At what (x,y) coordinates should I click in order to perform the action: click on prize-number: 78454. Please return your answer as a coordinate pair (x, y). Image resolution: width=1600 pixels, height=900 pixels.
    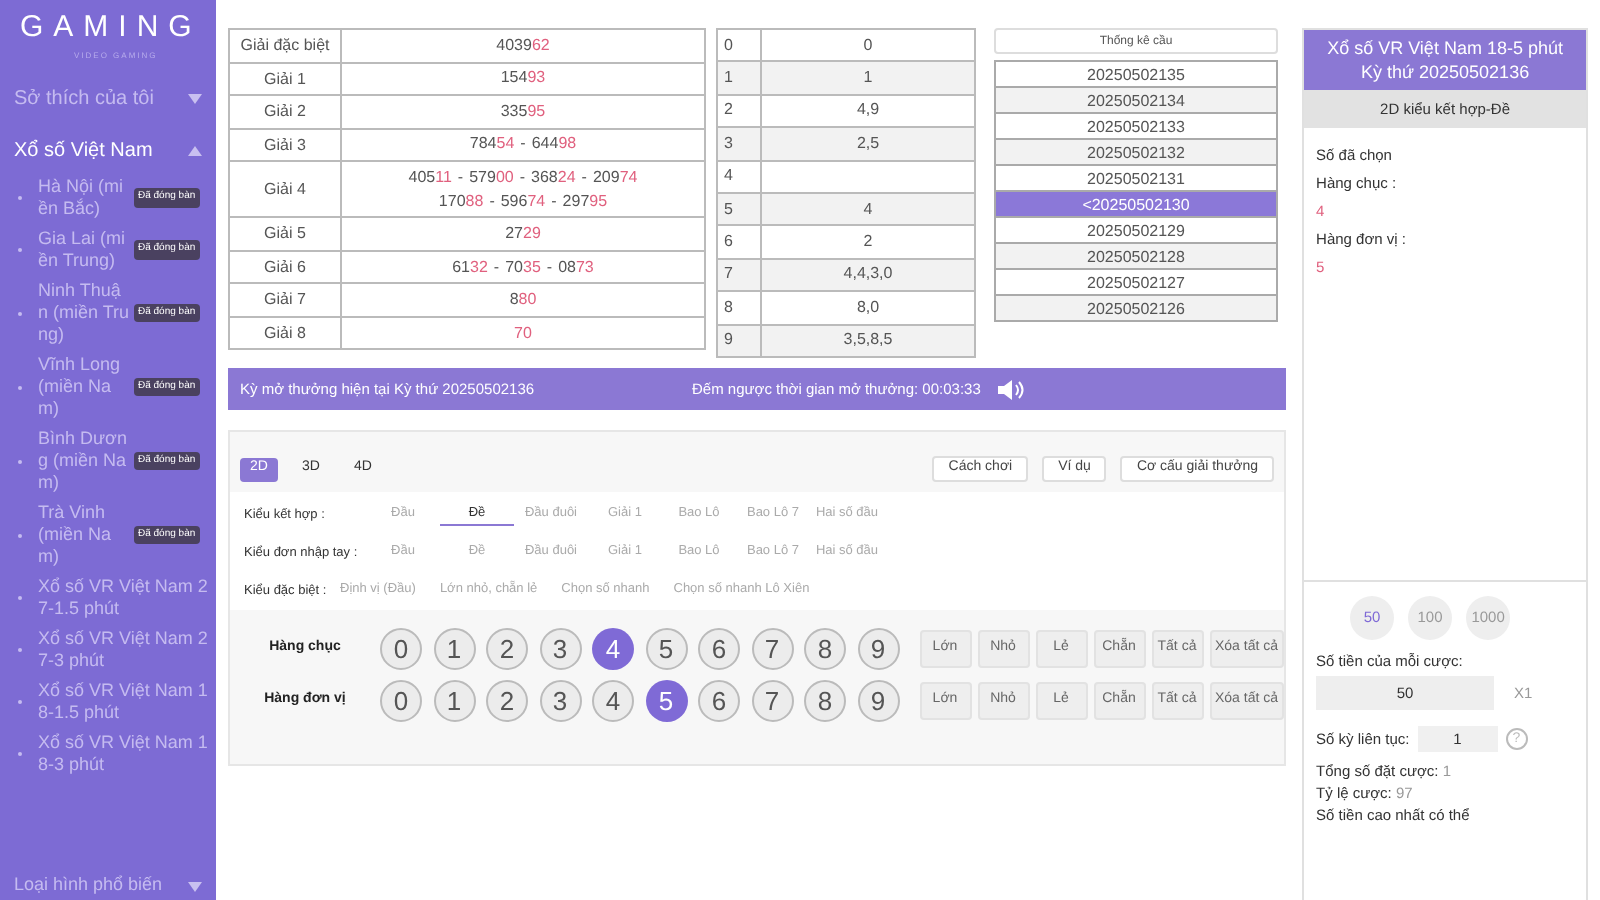
    Looking at the image, I should click on (492, 143).